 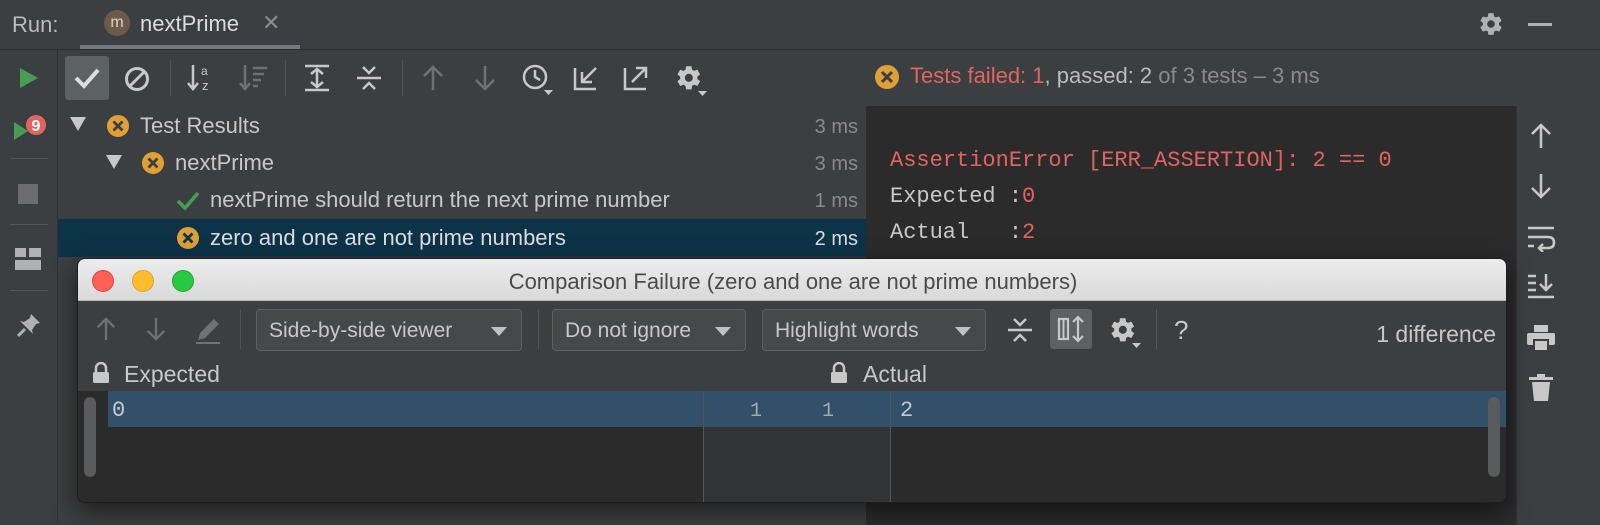 What do you see at coordinates (190, 47) in the screenshot?
I see `active-tab-indicator` at bounding box center [190, 47].